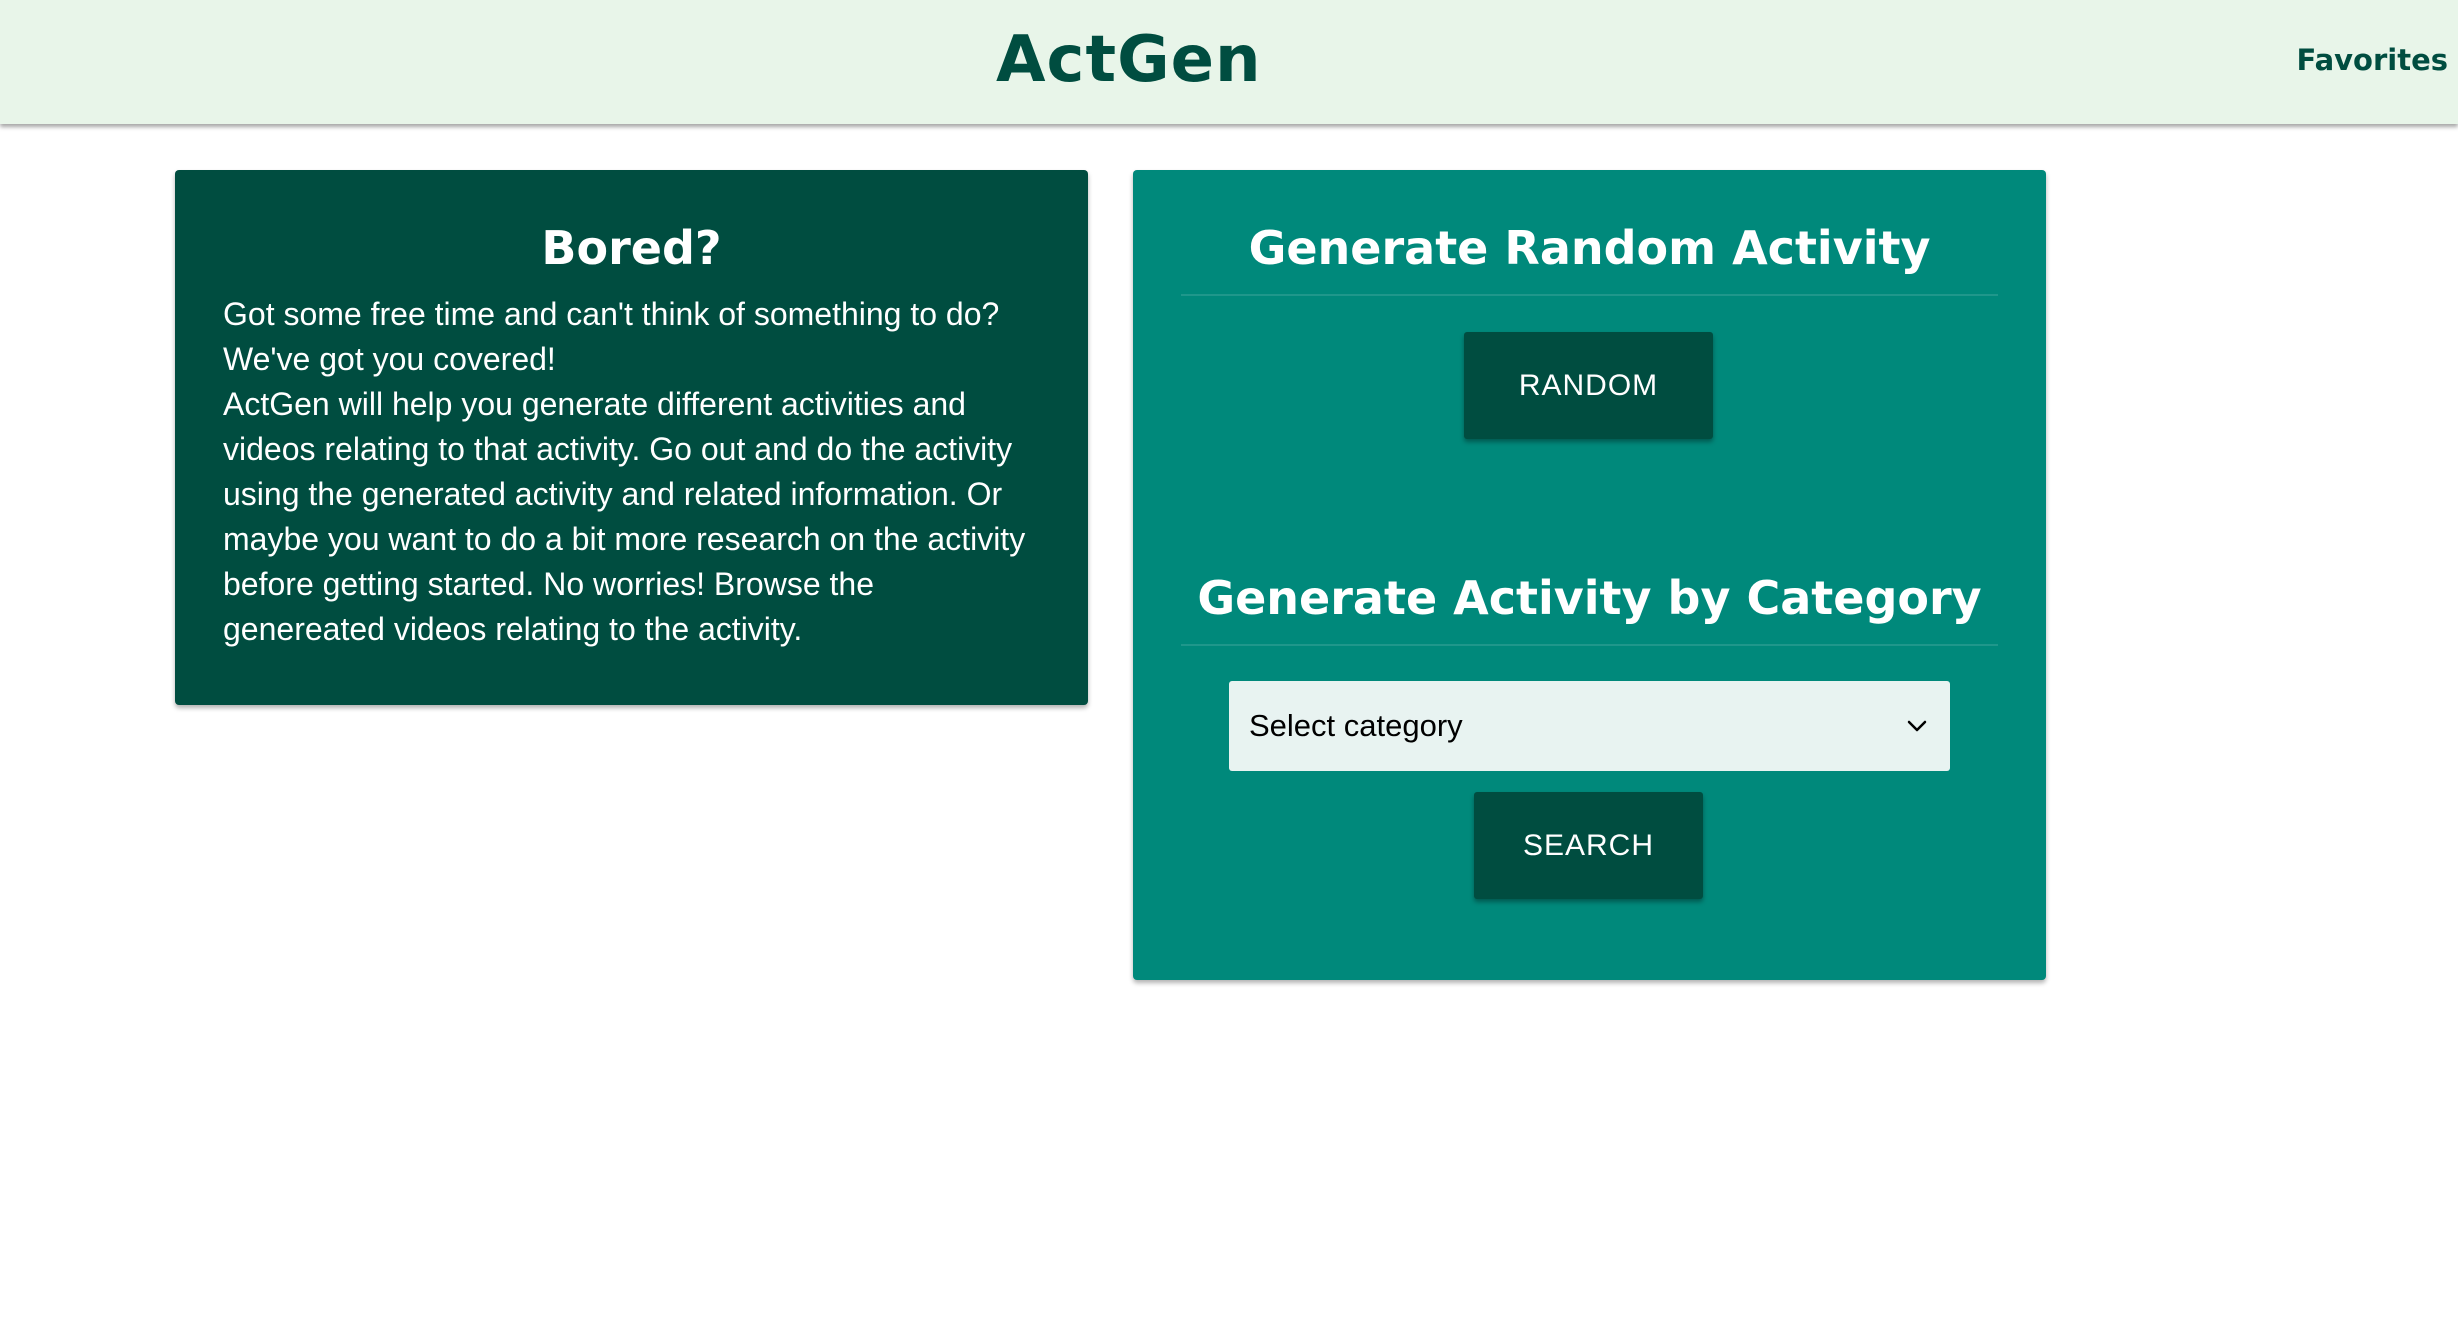 This screenshot has width=2458, height=1322. I want to click on intro-card-title: Bored?, so click(631, 248).